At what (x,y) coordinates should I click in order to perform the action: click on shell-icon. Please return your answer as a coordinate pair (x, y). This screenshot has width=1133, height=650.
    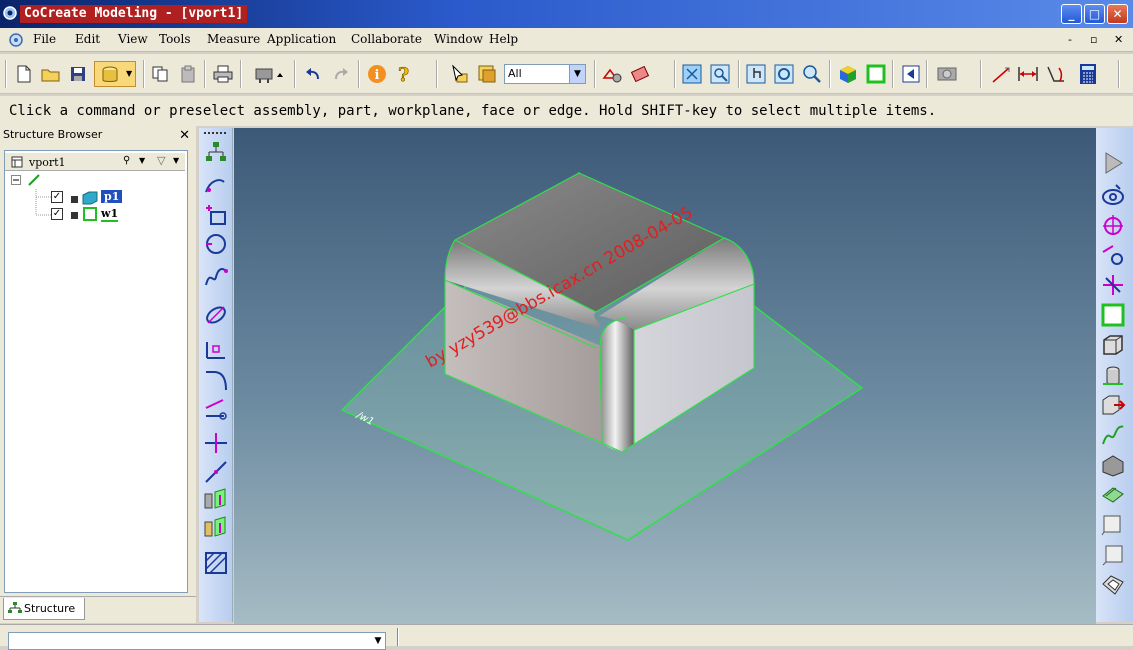
    Looking at the image, I should click on (1113, 585).